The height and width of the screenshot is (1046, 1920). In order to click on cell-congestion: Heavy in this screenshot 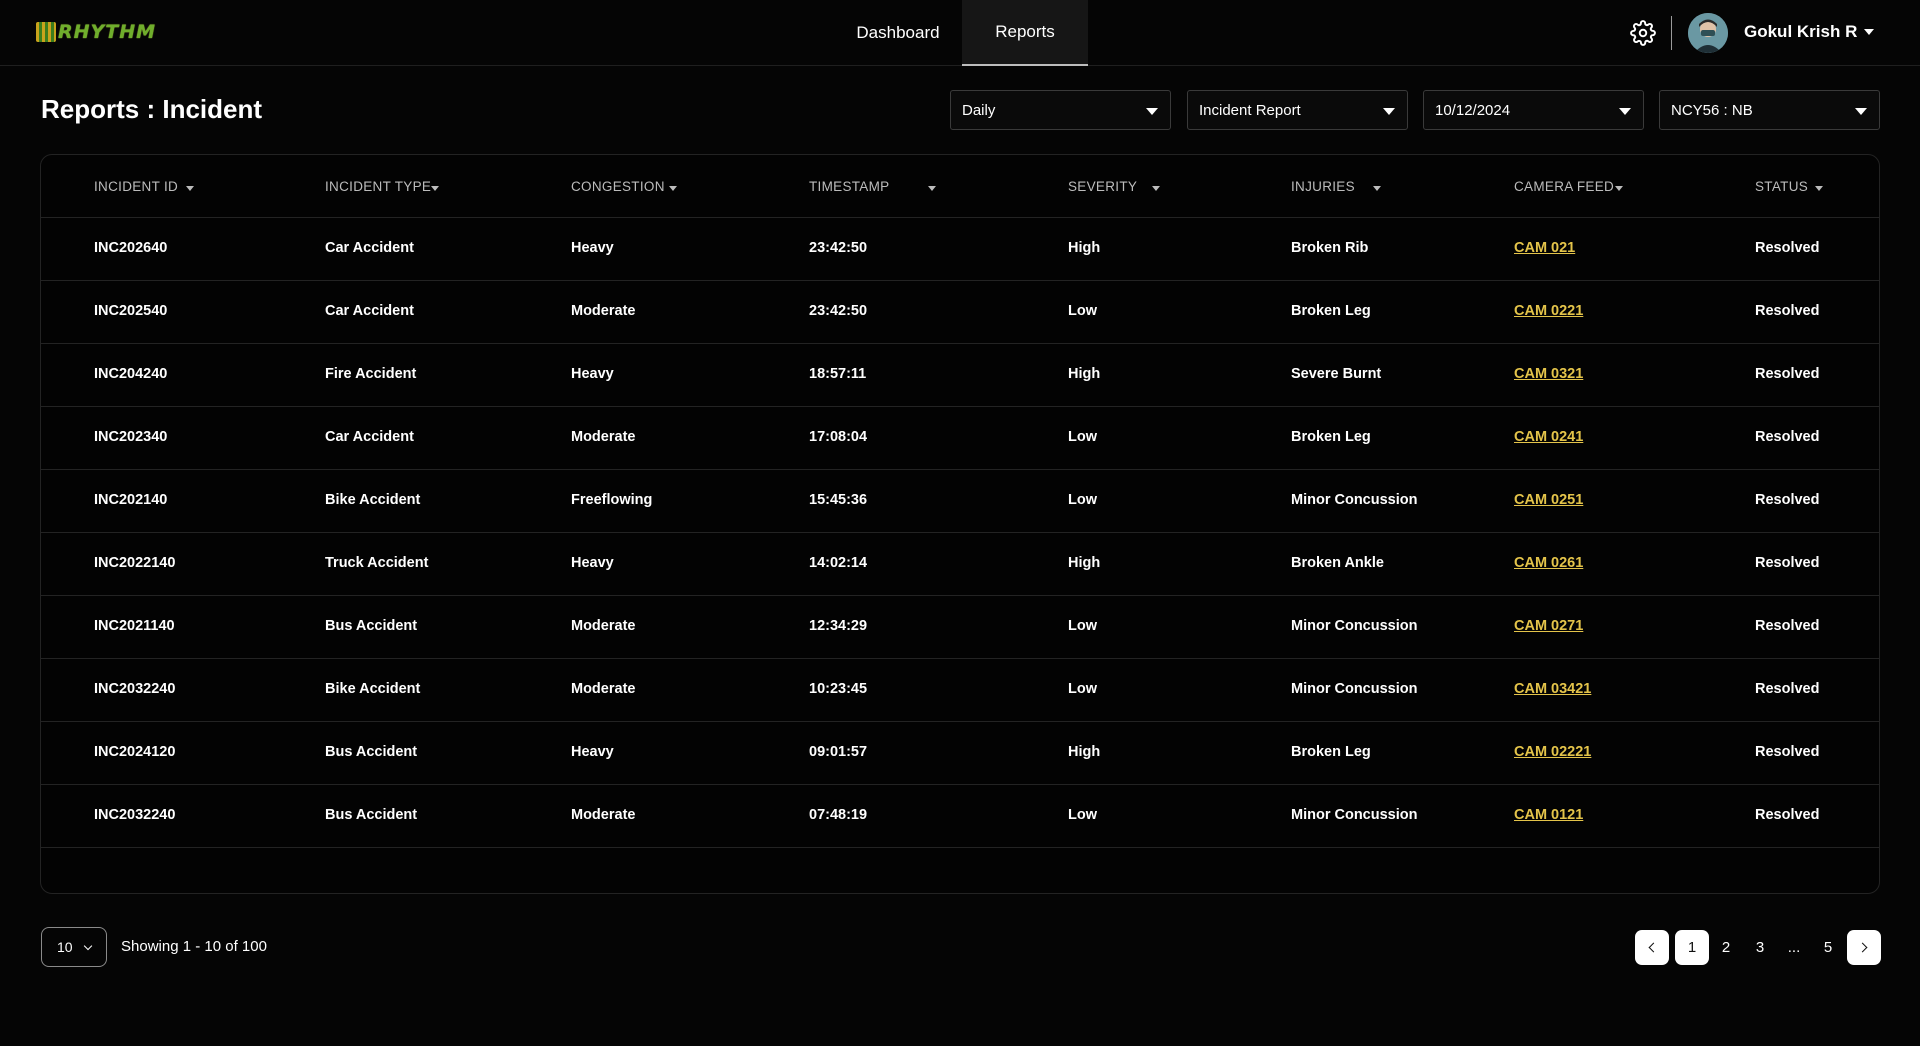, I will do `click(592, 563)`.